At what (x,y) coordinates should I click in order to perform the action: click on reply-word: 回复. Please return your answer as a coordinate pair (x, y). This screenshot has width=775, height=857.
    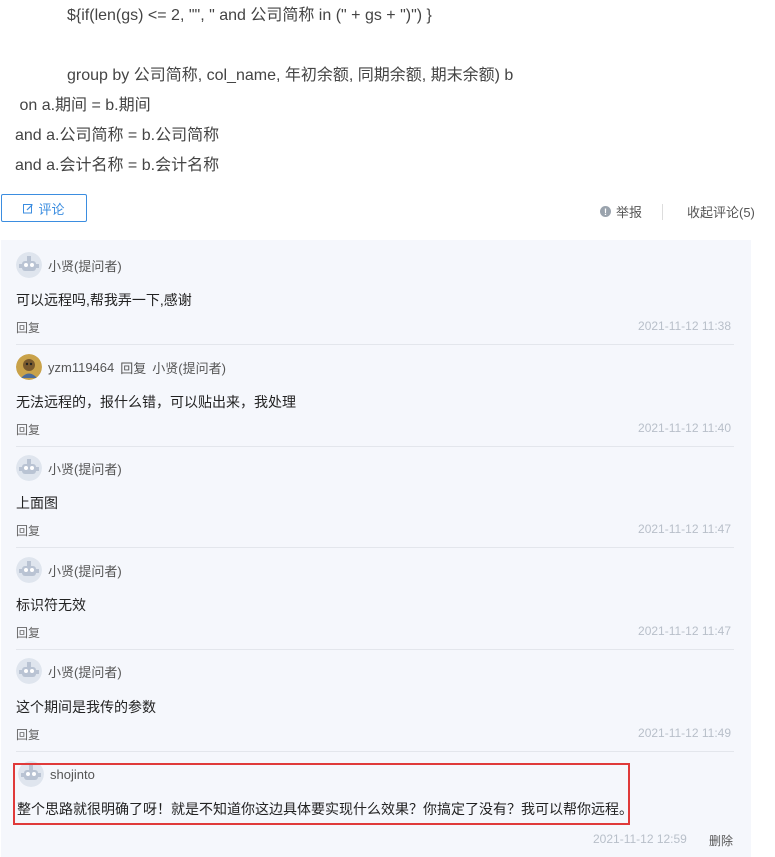
    Looking at the image, I should click on (133, 368).